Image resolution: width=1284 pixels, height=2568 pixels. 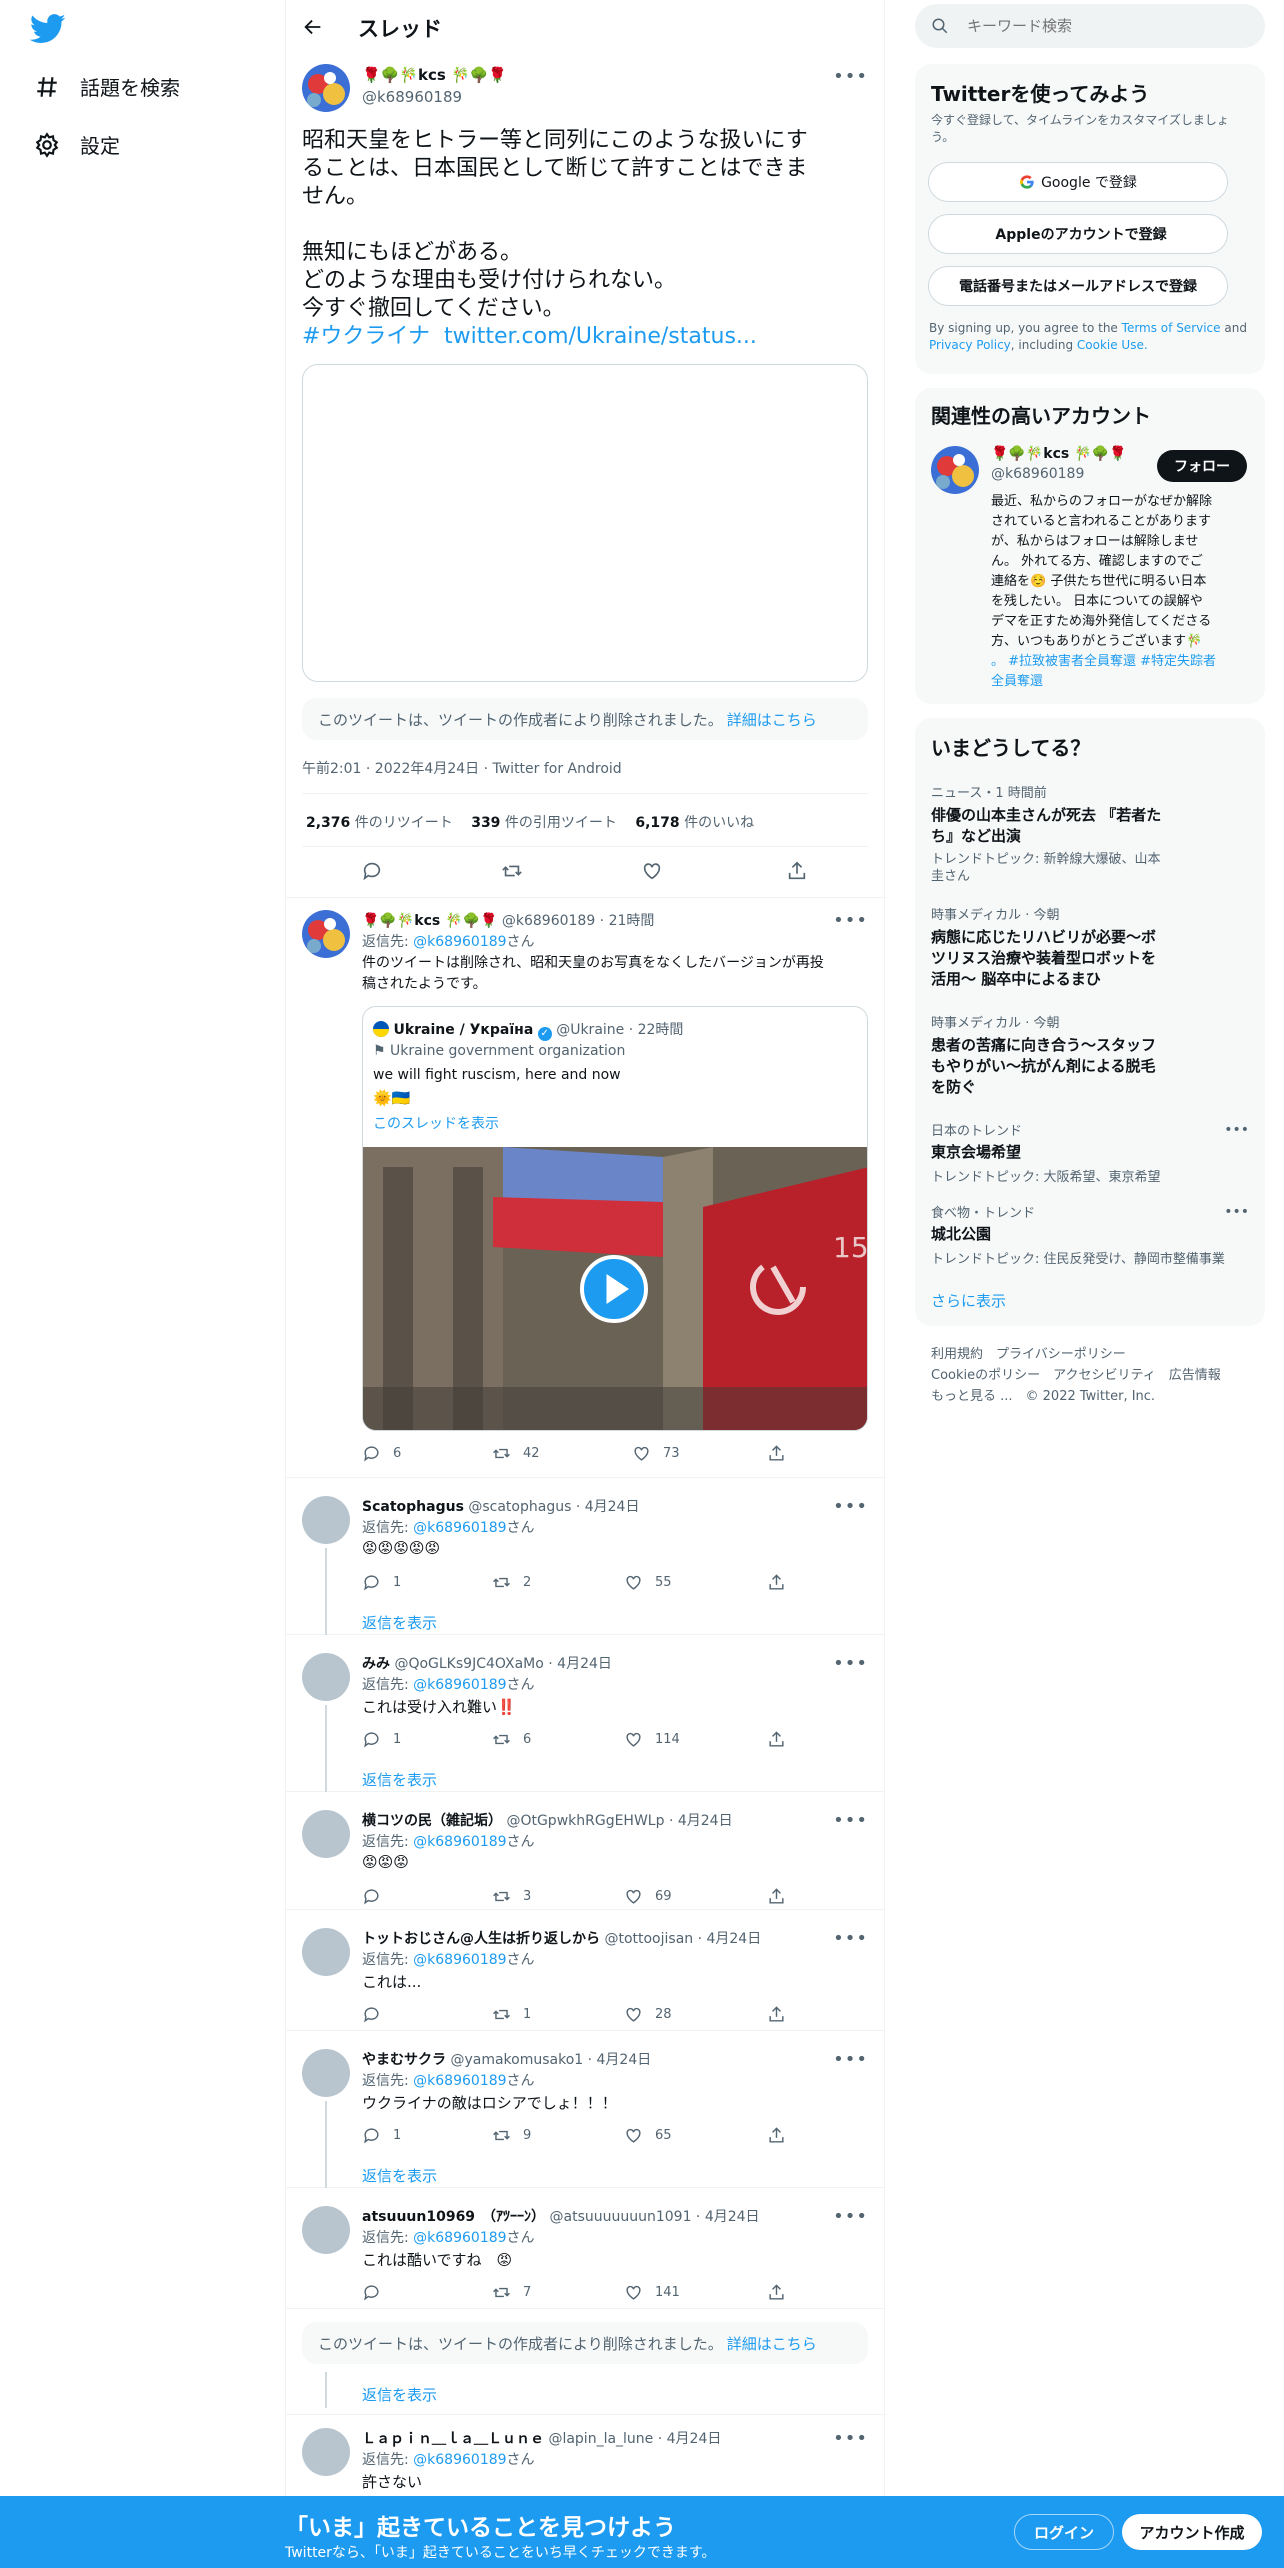 What do you see at coordinates (511, 2014) in the screenshot?
I see `retweet-button: 1` at bounding box center [511, 2014].